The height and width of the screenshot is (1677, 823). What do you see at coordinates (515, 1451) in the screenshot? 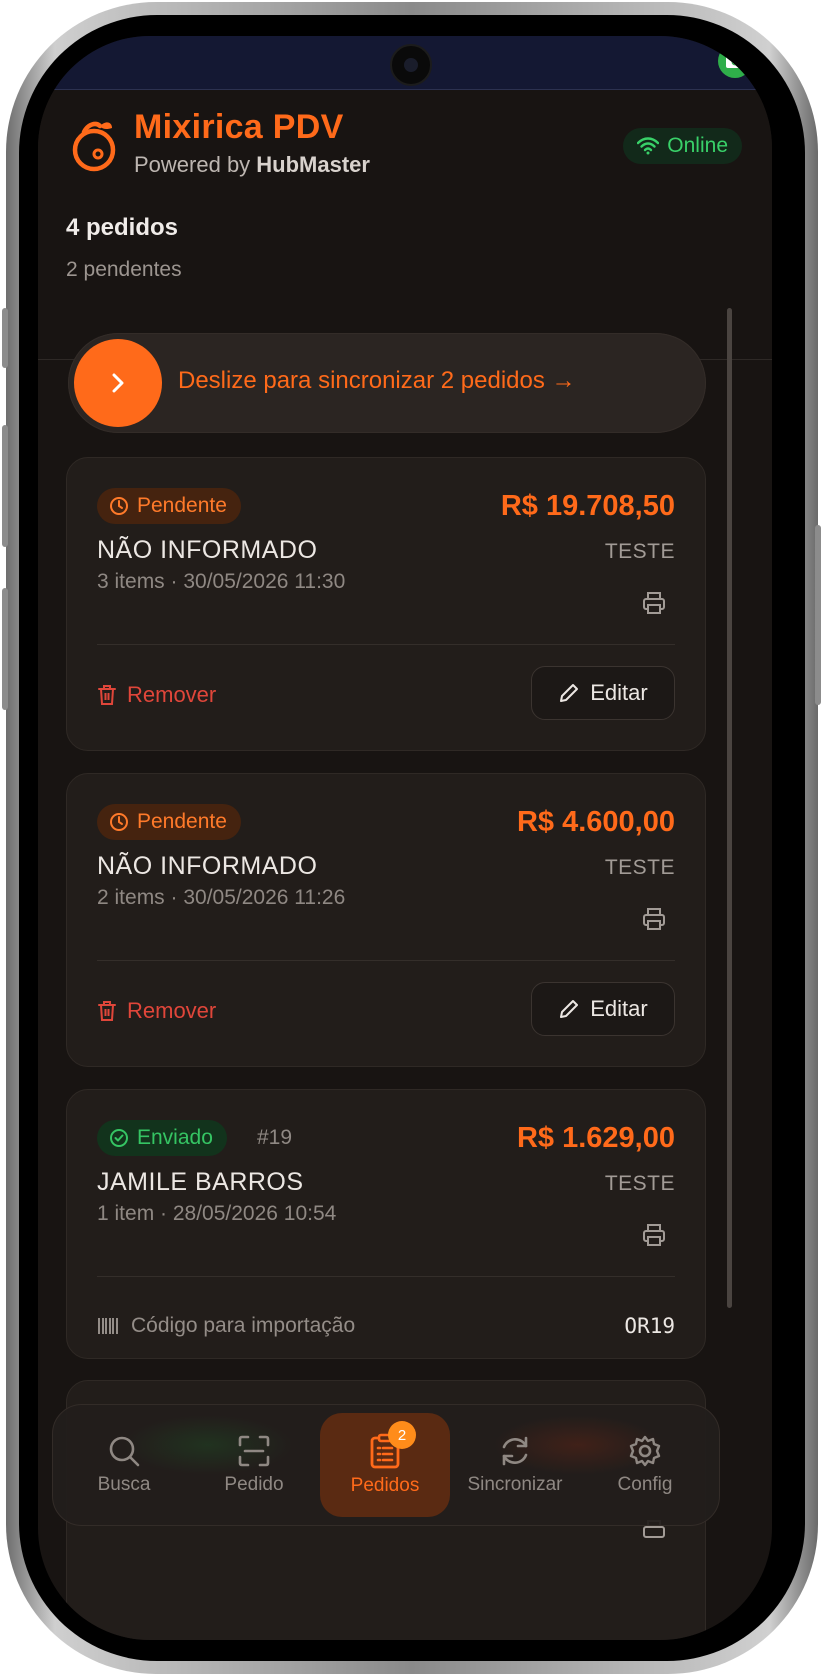
I see `refresh-icon` at bounding box center [515, 1451].